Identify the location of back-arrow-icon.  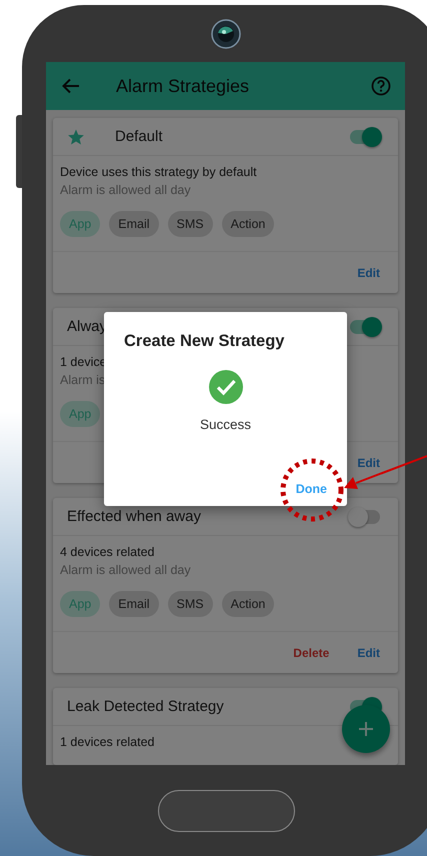
(71, 86).